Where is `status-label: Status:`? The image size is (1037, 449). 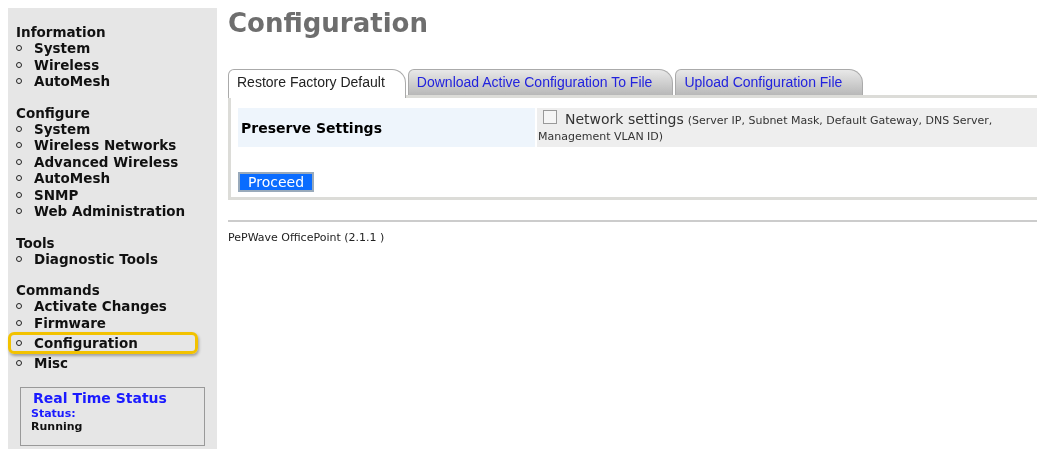 status-label: Status: is located at coordinates (54, 413).